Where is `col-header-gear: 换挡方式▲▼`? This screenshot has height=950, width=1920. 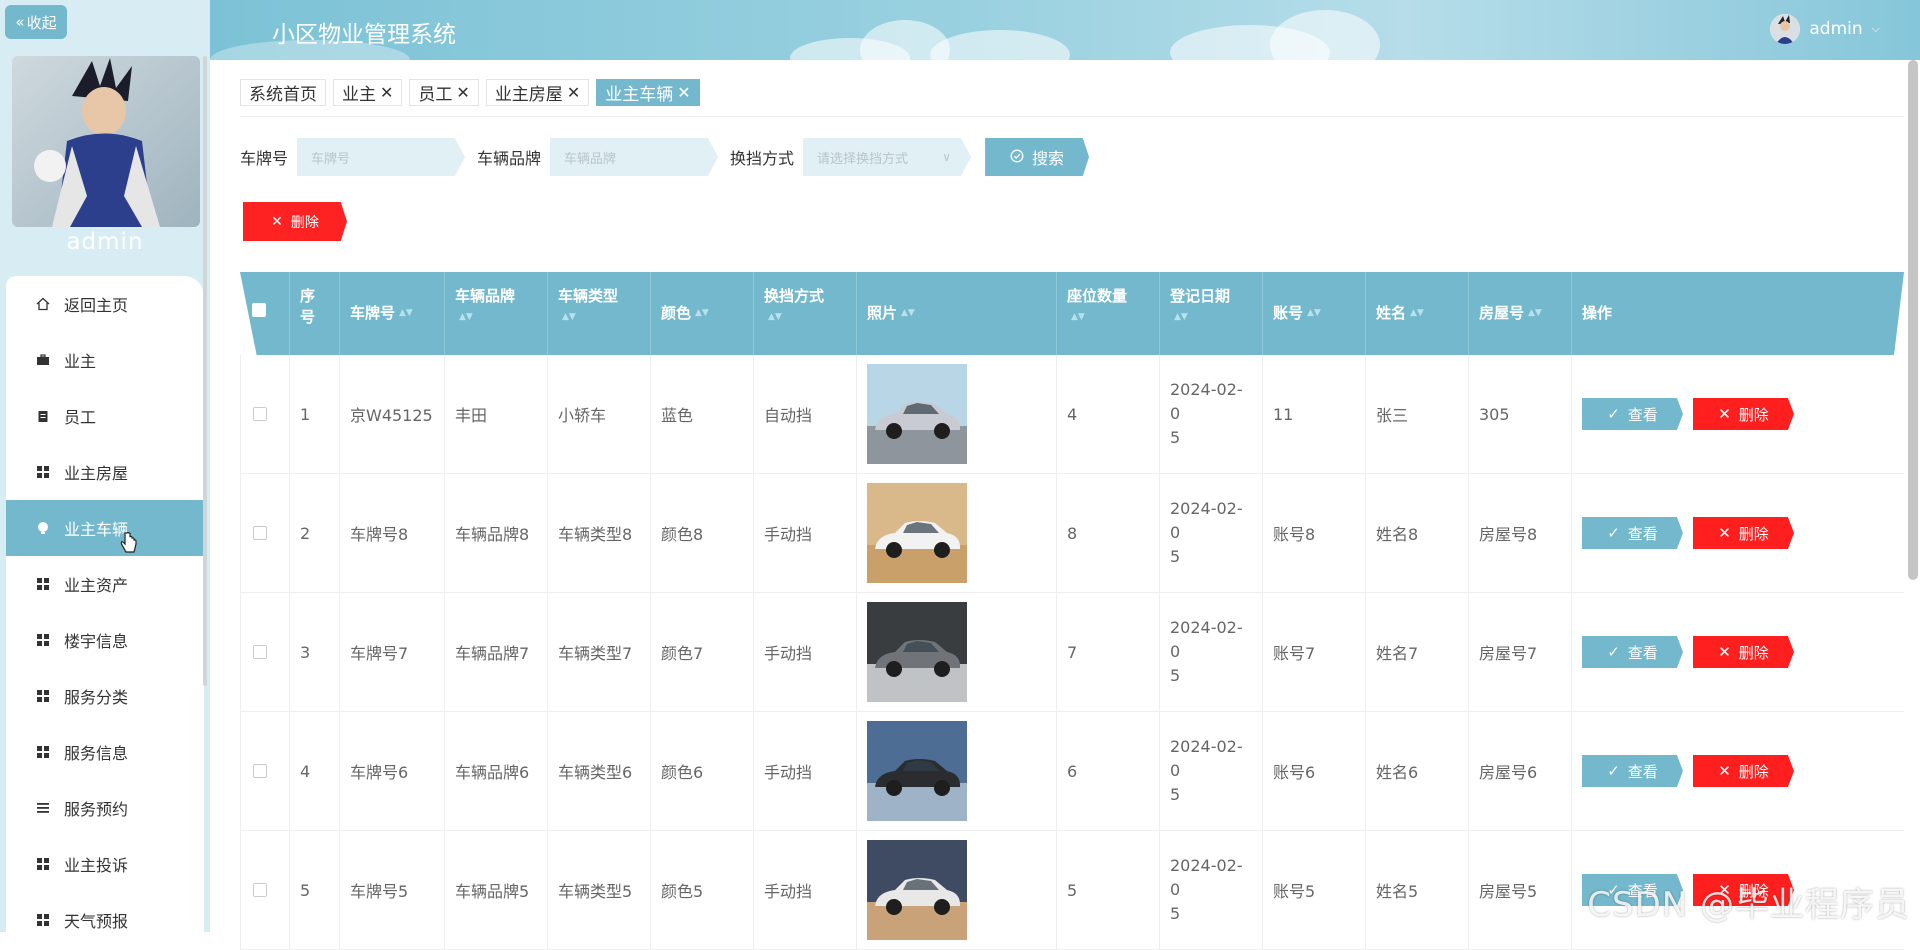
col-header-gear: 换挡方式▲▼ is located at coordinates (805, 313).